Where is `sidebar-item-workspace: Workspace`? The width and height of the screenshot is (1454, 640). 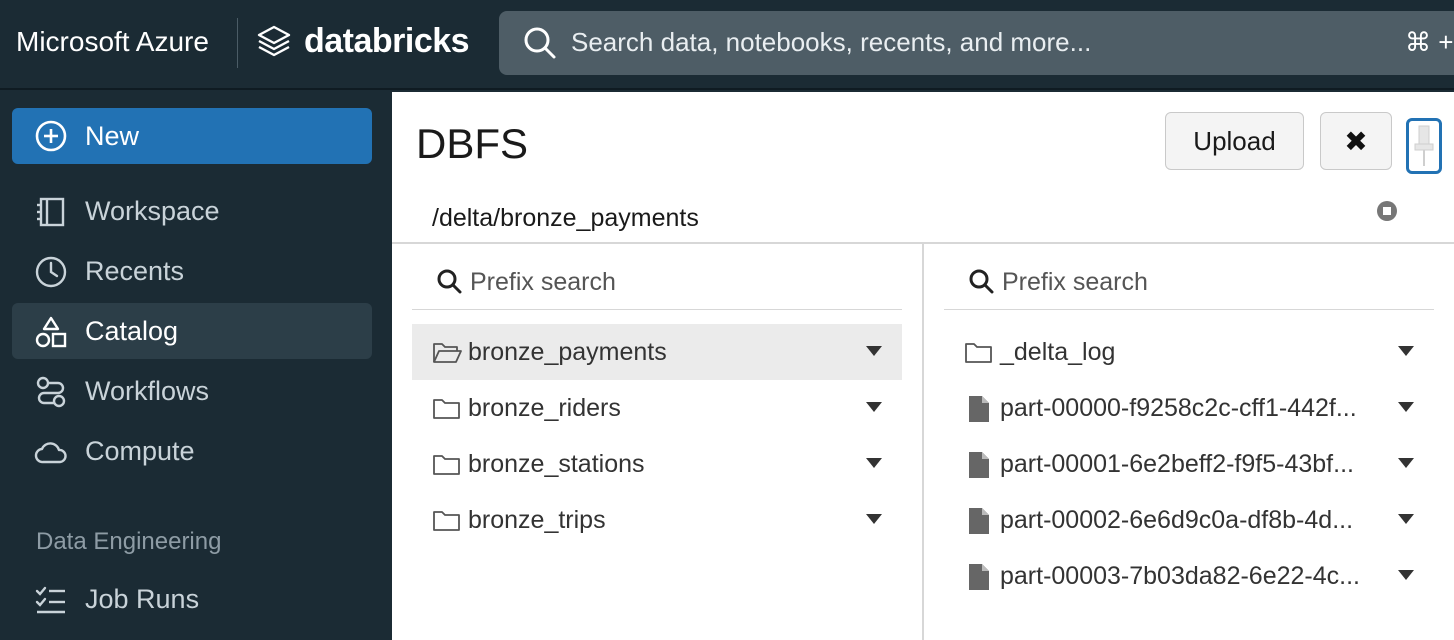 sidebar-item-workspace: Workspace is located at coordinates (192, 211).